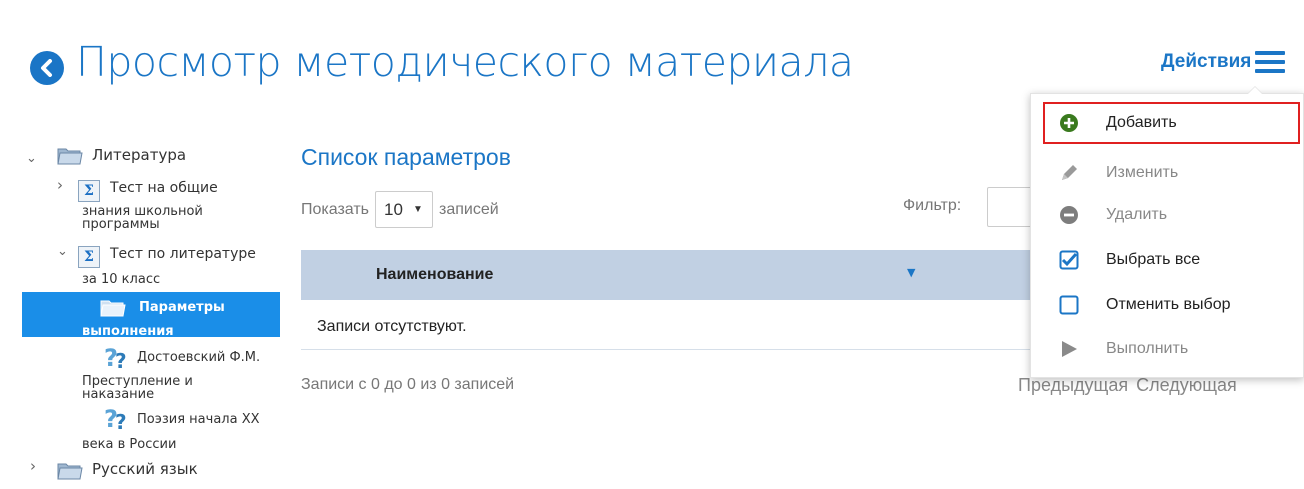 This screenshot has width=1304, height=489. I want to click on menu-item-deselect: Отменить выбор, so click(1167, 305).